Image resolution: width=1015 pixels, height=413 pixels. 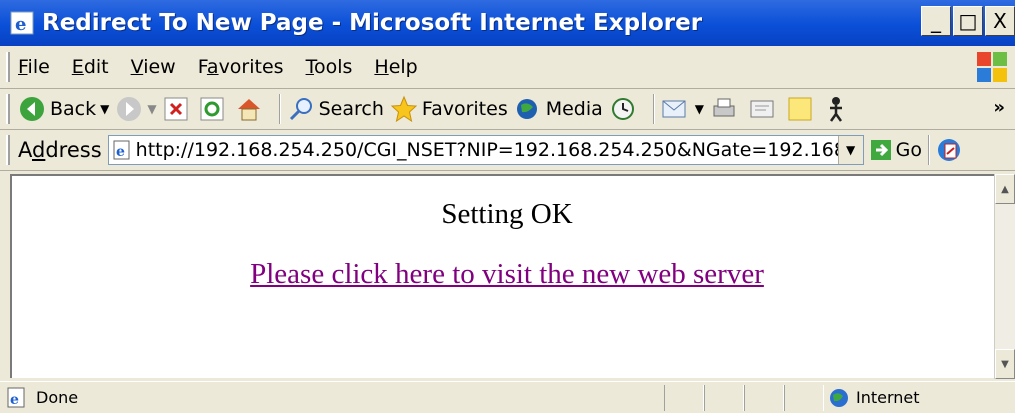 I want to click on globe-icon, so click(x=839, y=397).